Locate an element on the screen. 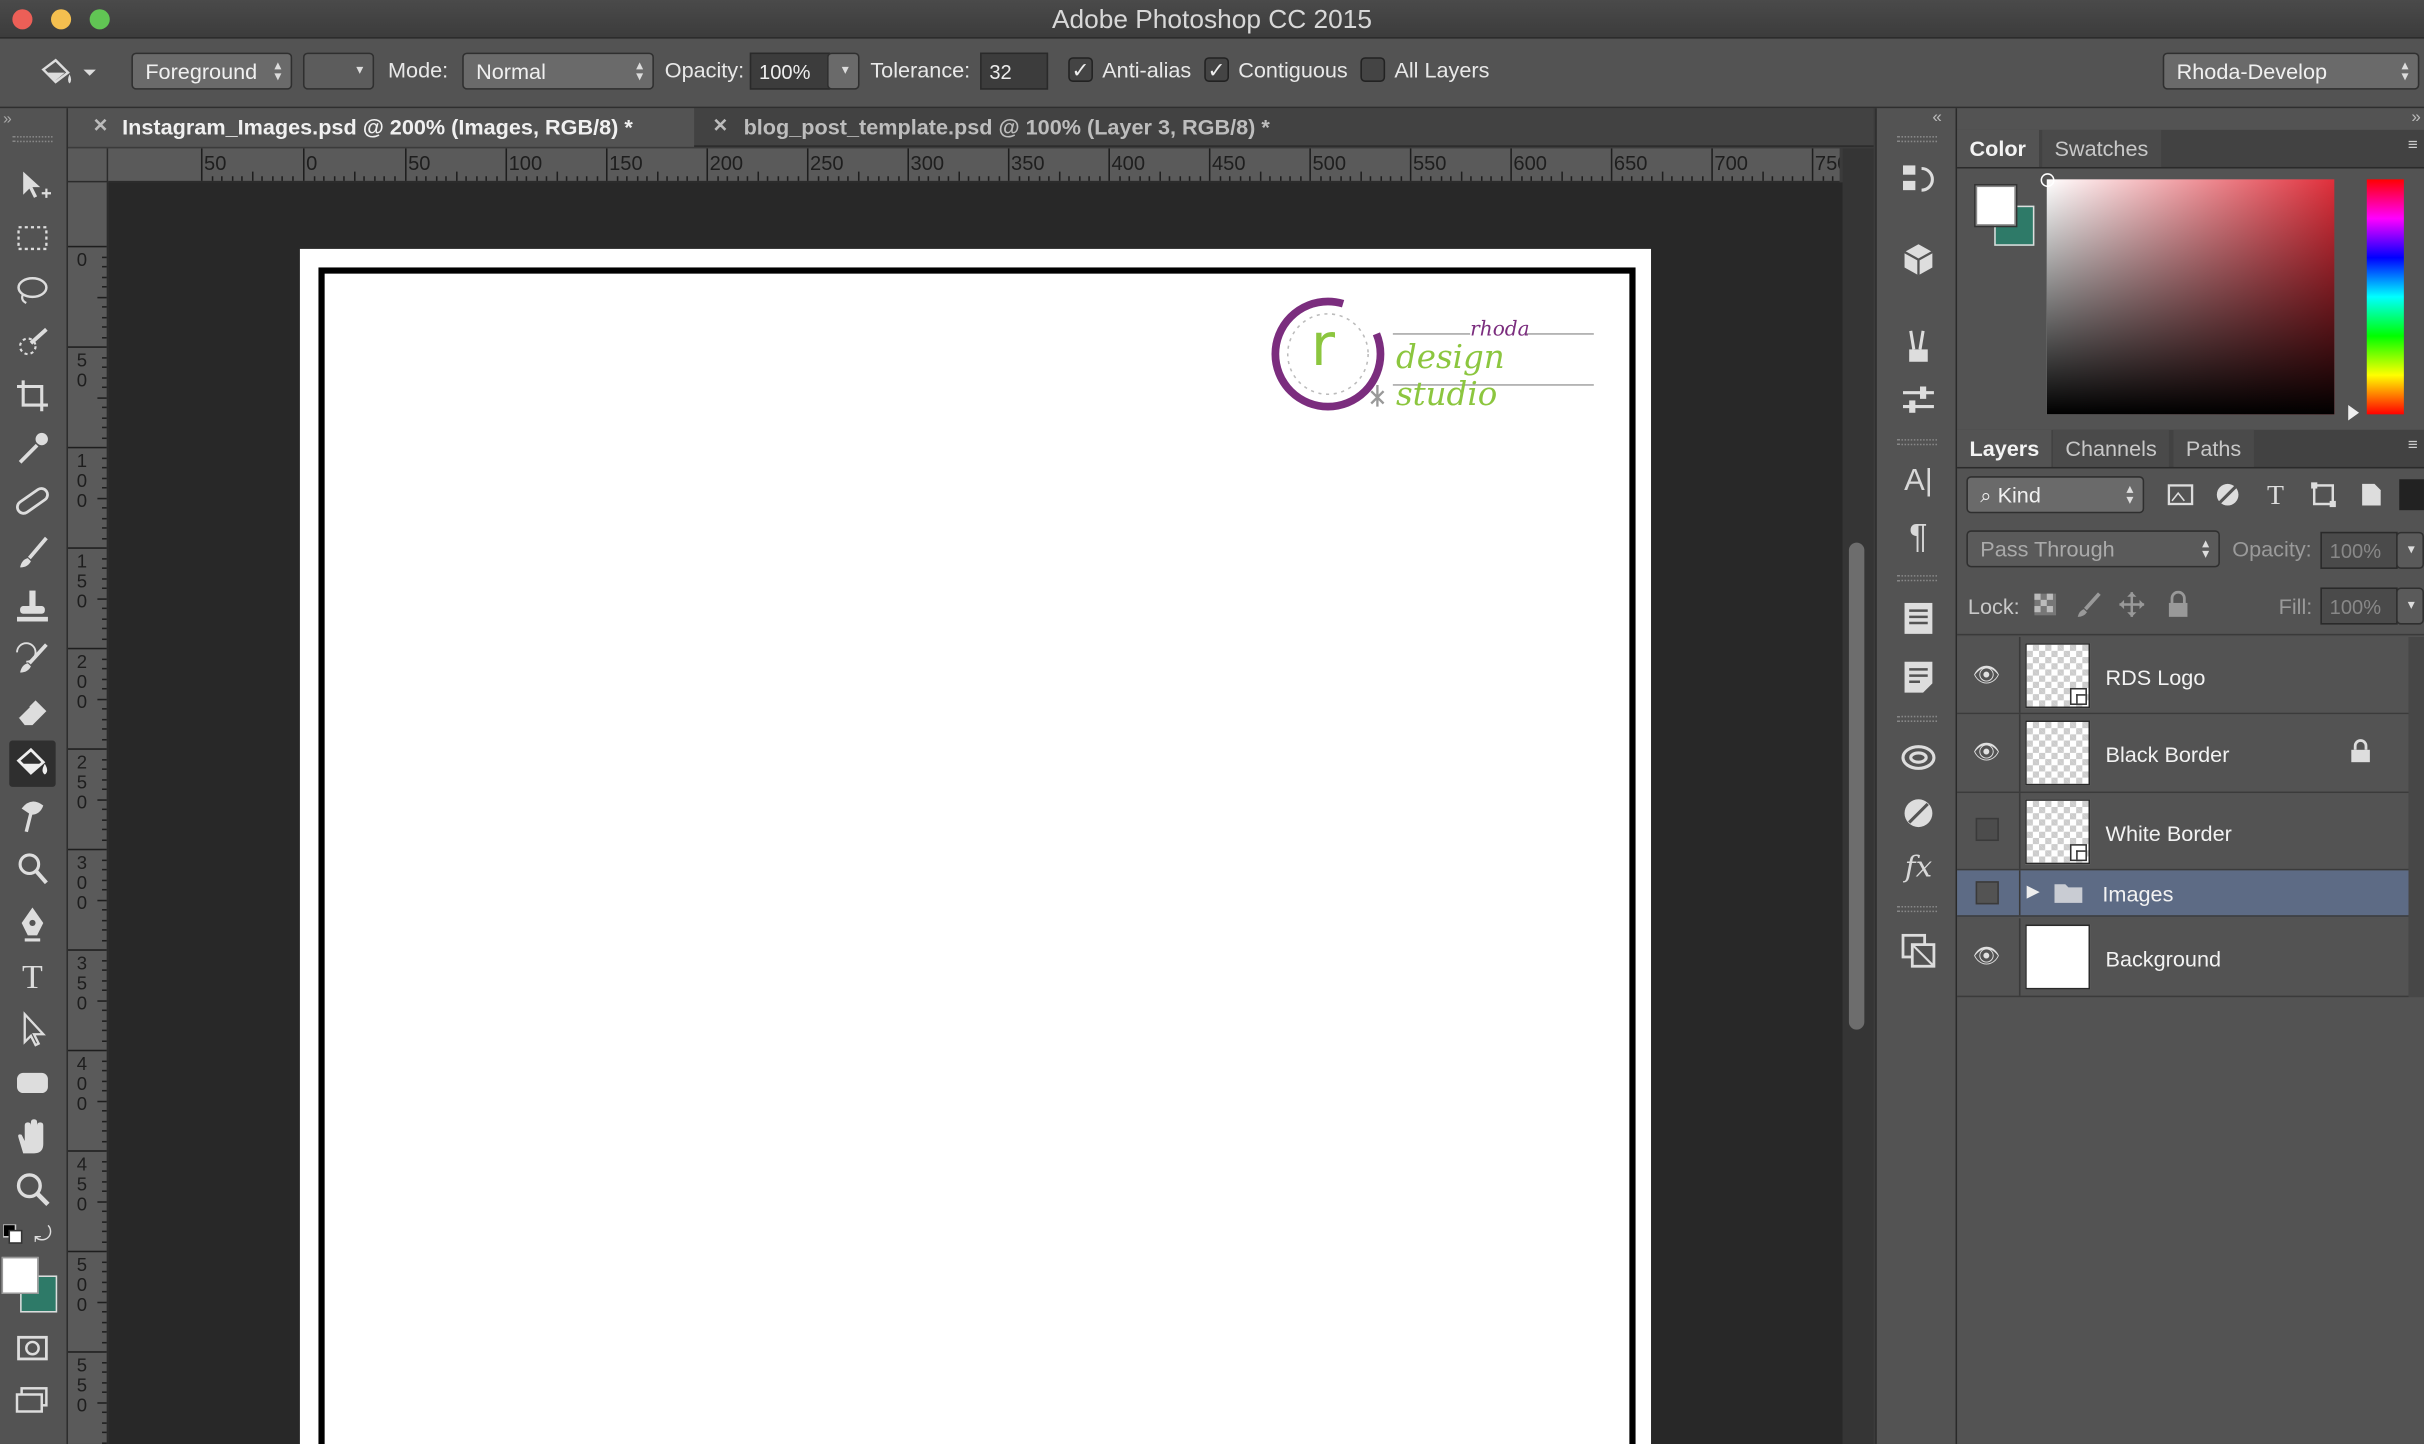  layer-row-white-border: White Border is located at coordinates (2183, 832).